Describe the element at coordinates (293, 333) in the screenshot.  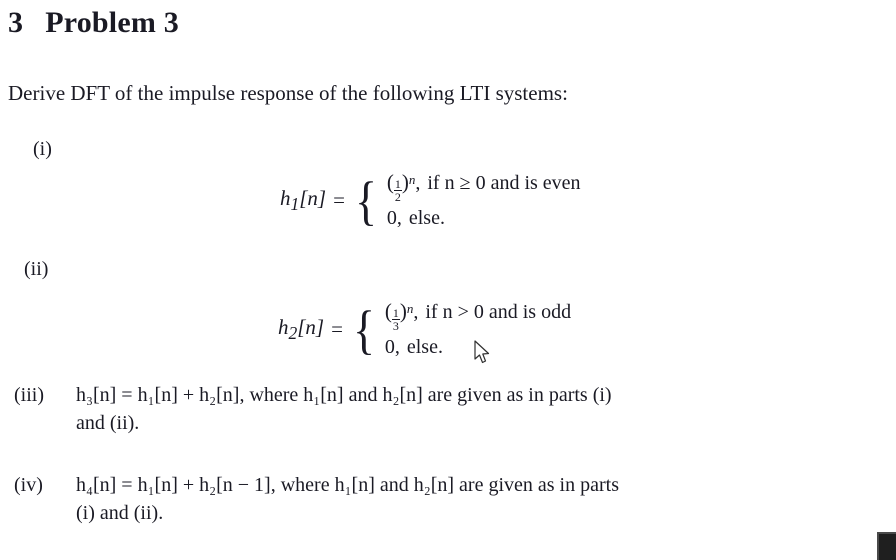
I see `h2-subscript: 2` at that location.